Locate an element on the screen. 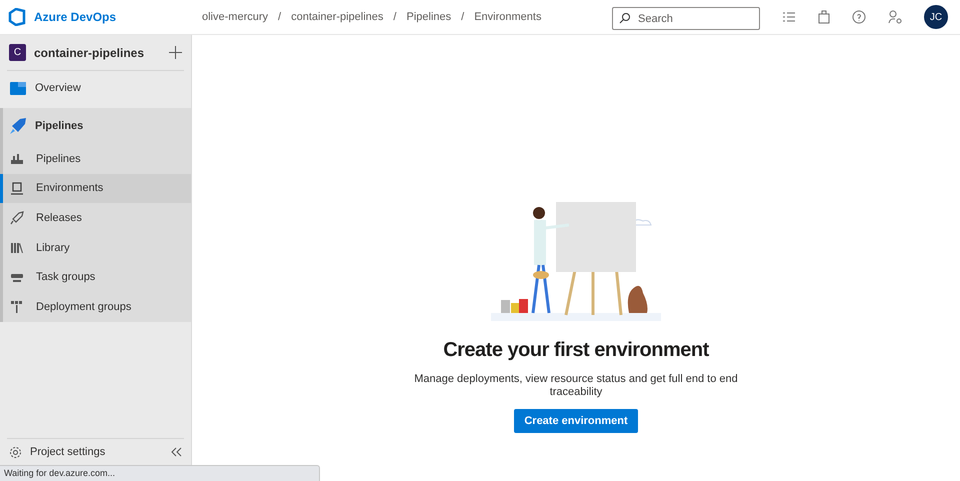 Image resolution: width=960 pixels, height=481 pixels. nav-item: Deployment groups is located at coordinates (97, 307).